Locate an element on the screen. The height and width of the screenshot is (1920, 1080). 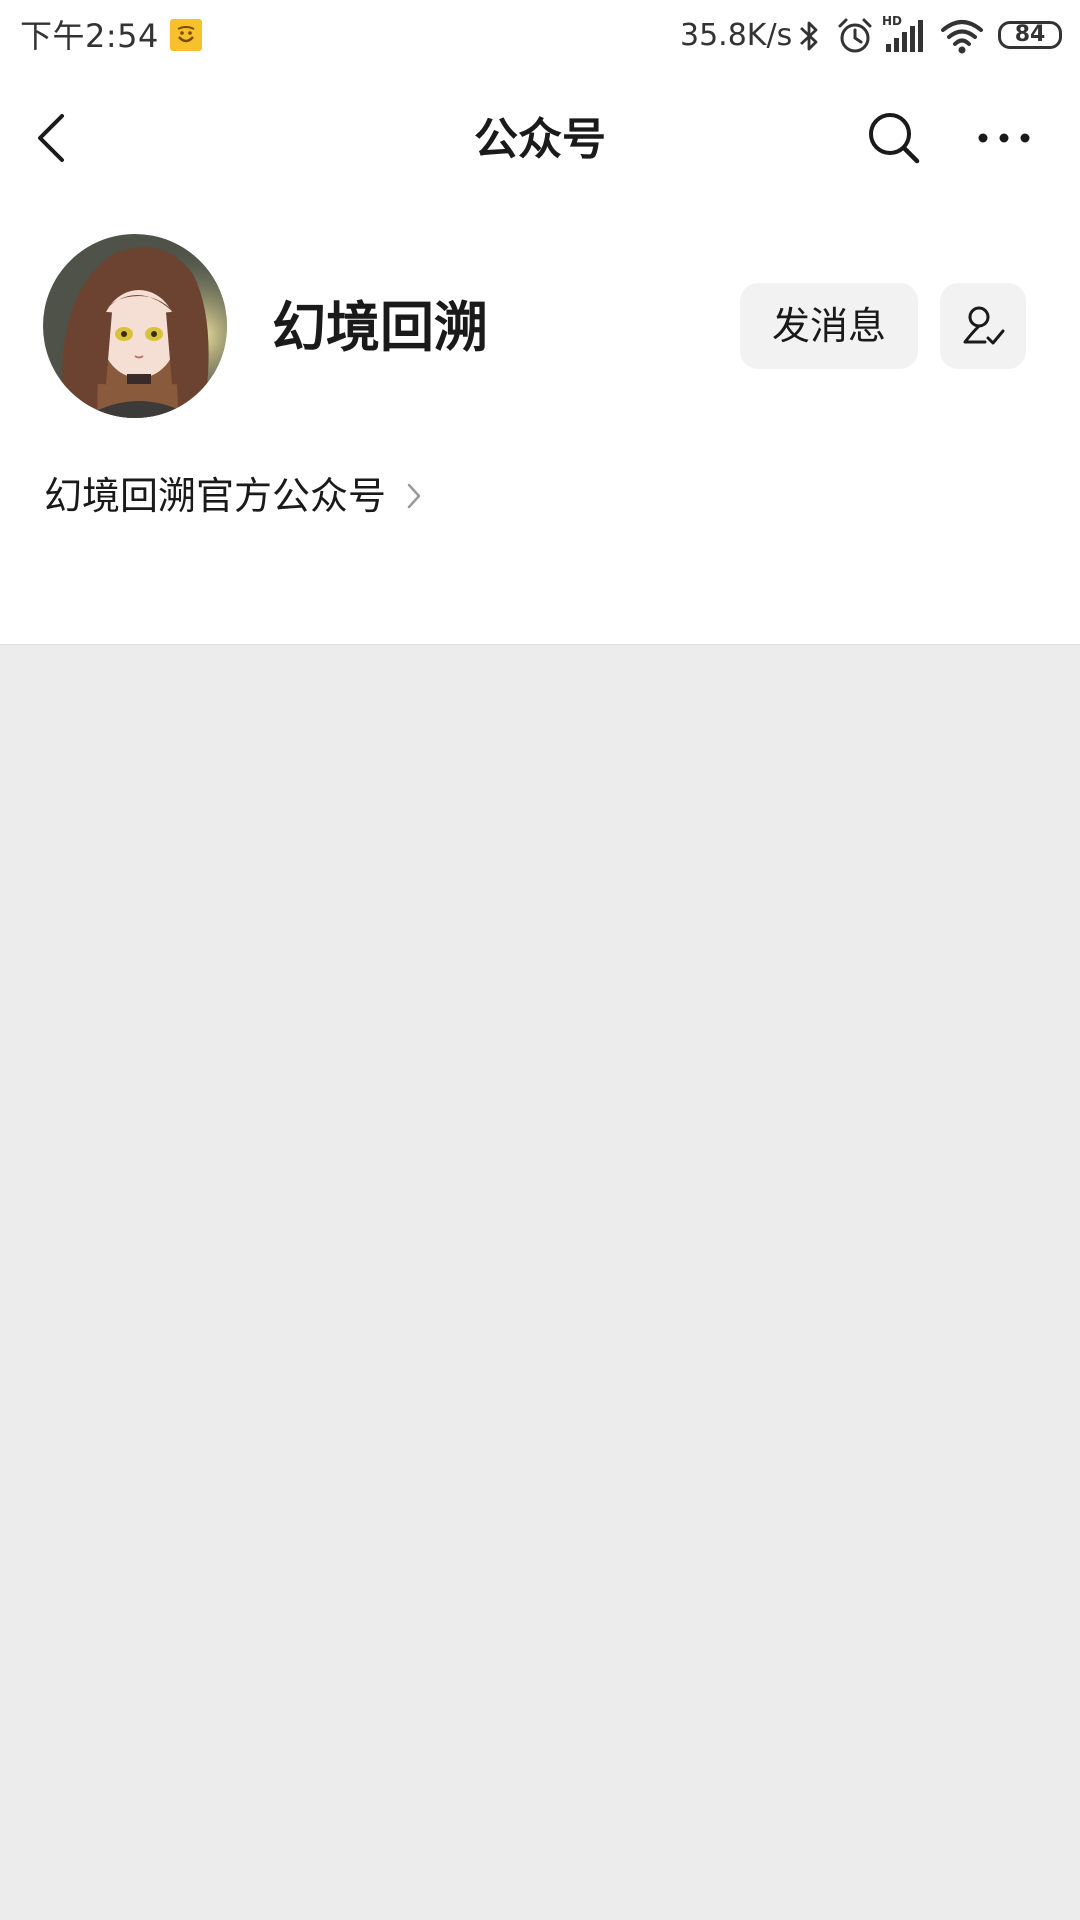
header-bar: 公众号 is located at coordinates (540, 138).